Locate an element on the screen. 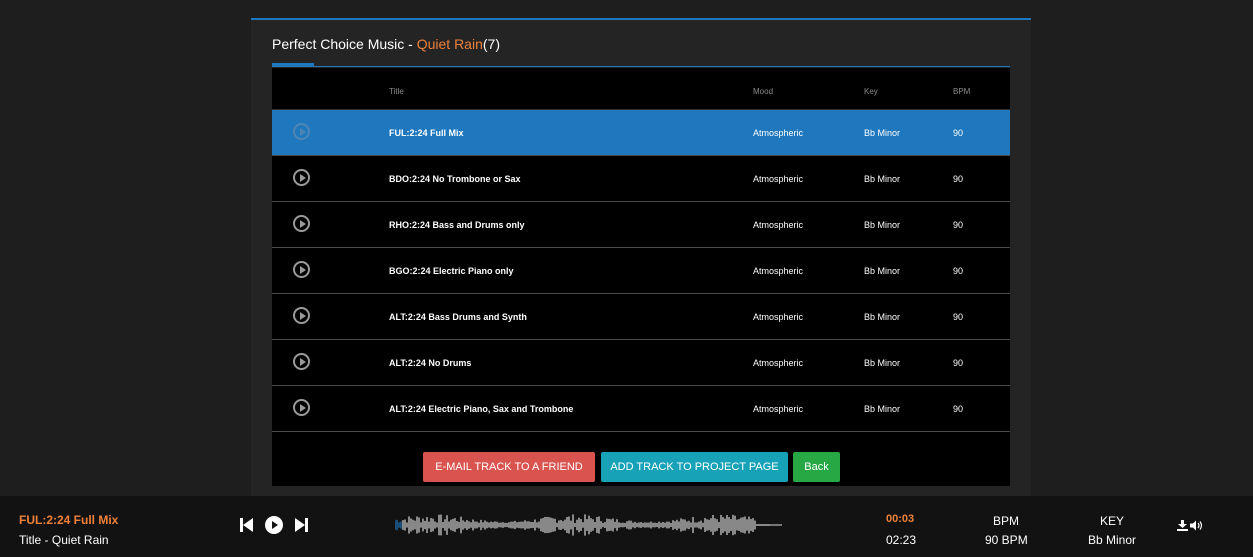 This screenshot has height=557, width=1253. key-value: Bb Minor is located at coordinates (1112, 540).